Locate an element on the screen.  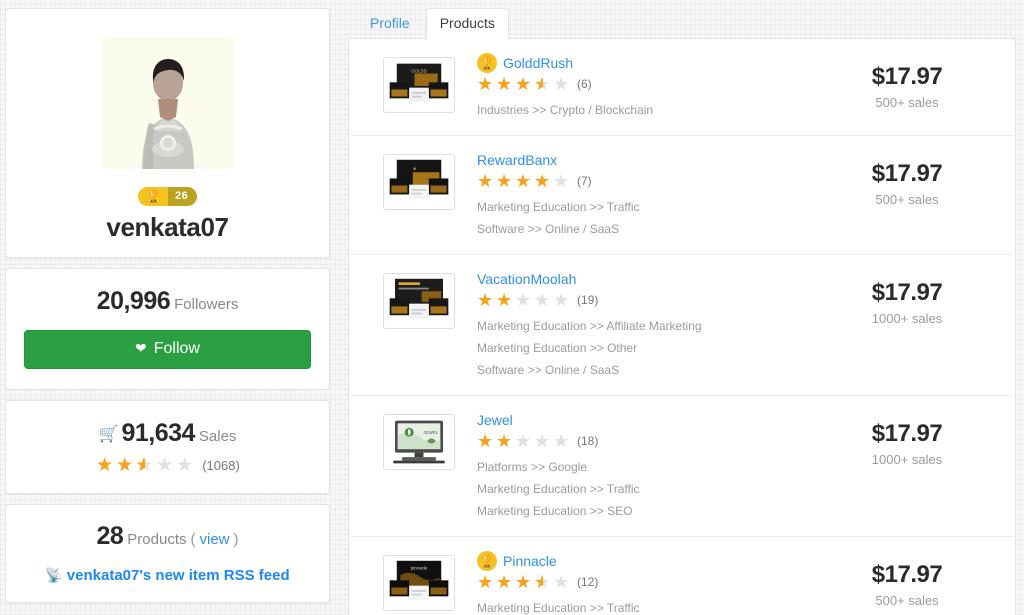
products-count-line: 28 Products(view) is located at coordinates (167, 536).